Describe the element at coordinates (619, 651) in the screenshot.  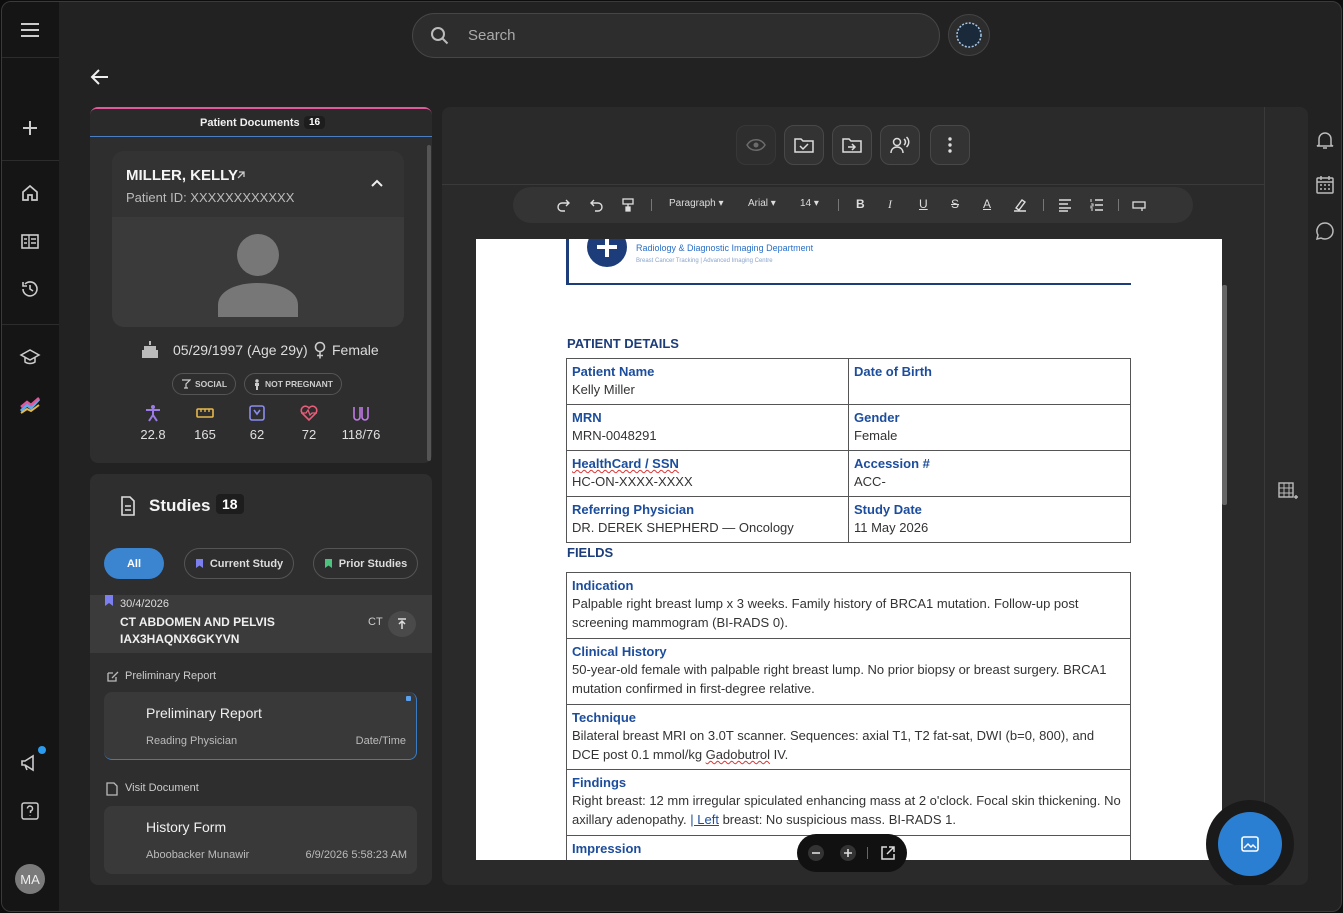
I see `clinical-history-label: Clinical History` at that location.